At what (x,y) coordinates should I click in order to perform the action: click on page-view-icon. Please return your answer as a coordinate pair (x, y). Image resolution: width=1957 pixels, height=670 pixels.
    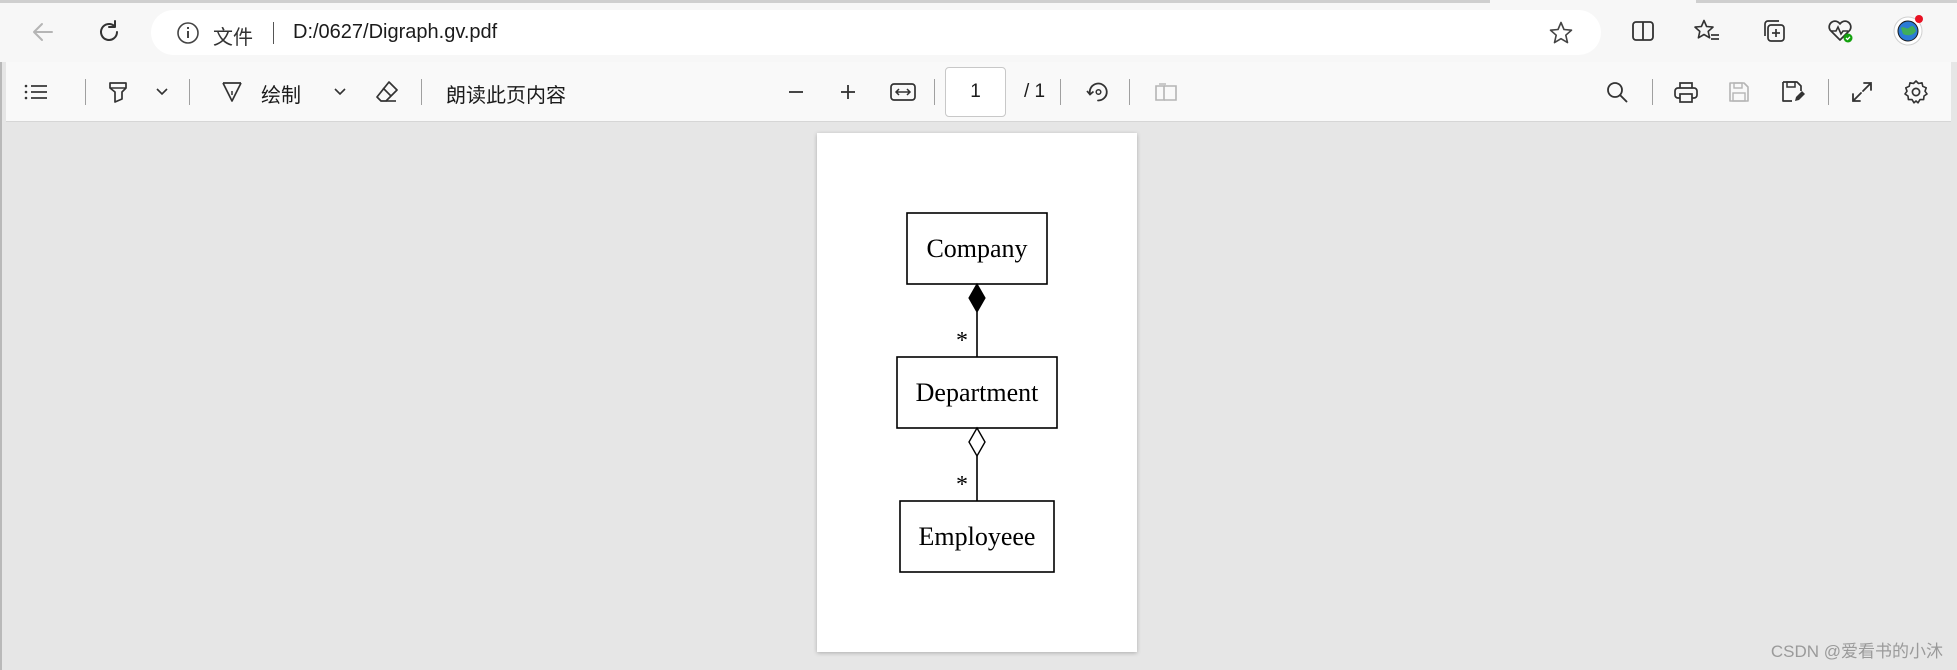
    Looking at the image, I should click on (1166, 92).